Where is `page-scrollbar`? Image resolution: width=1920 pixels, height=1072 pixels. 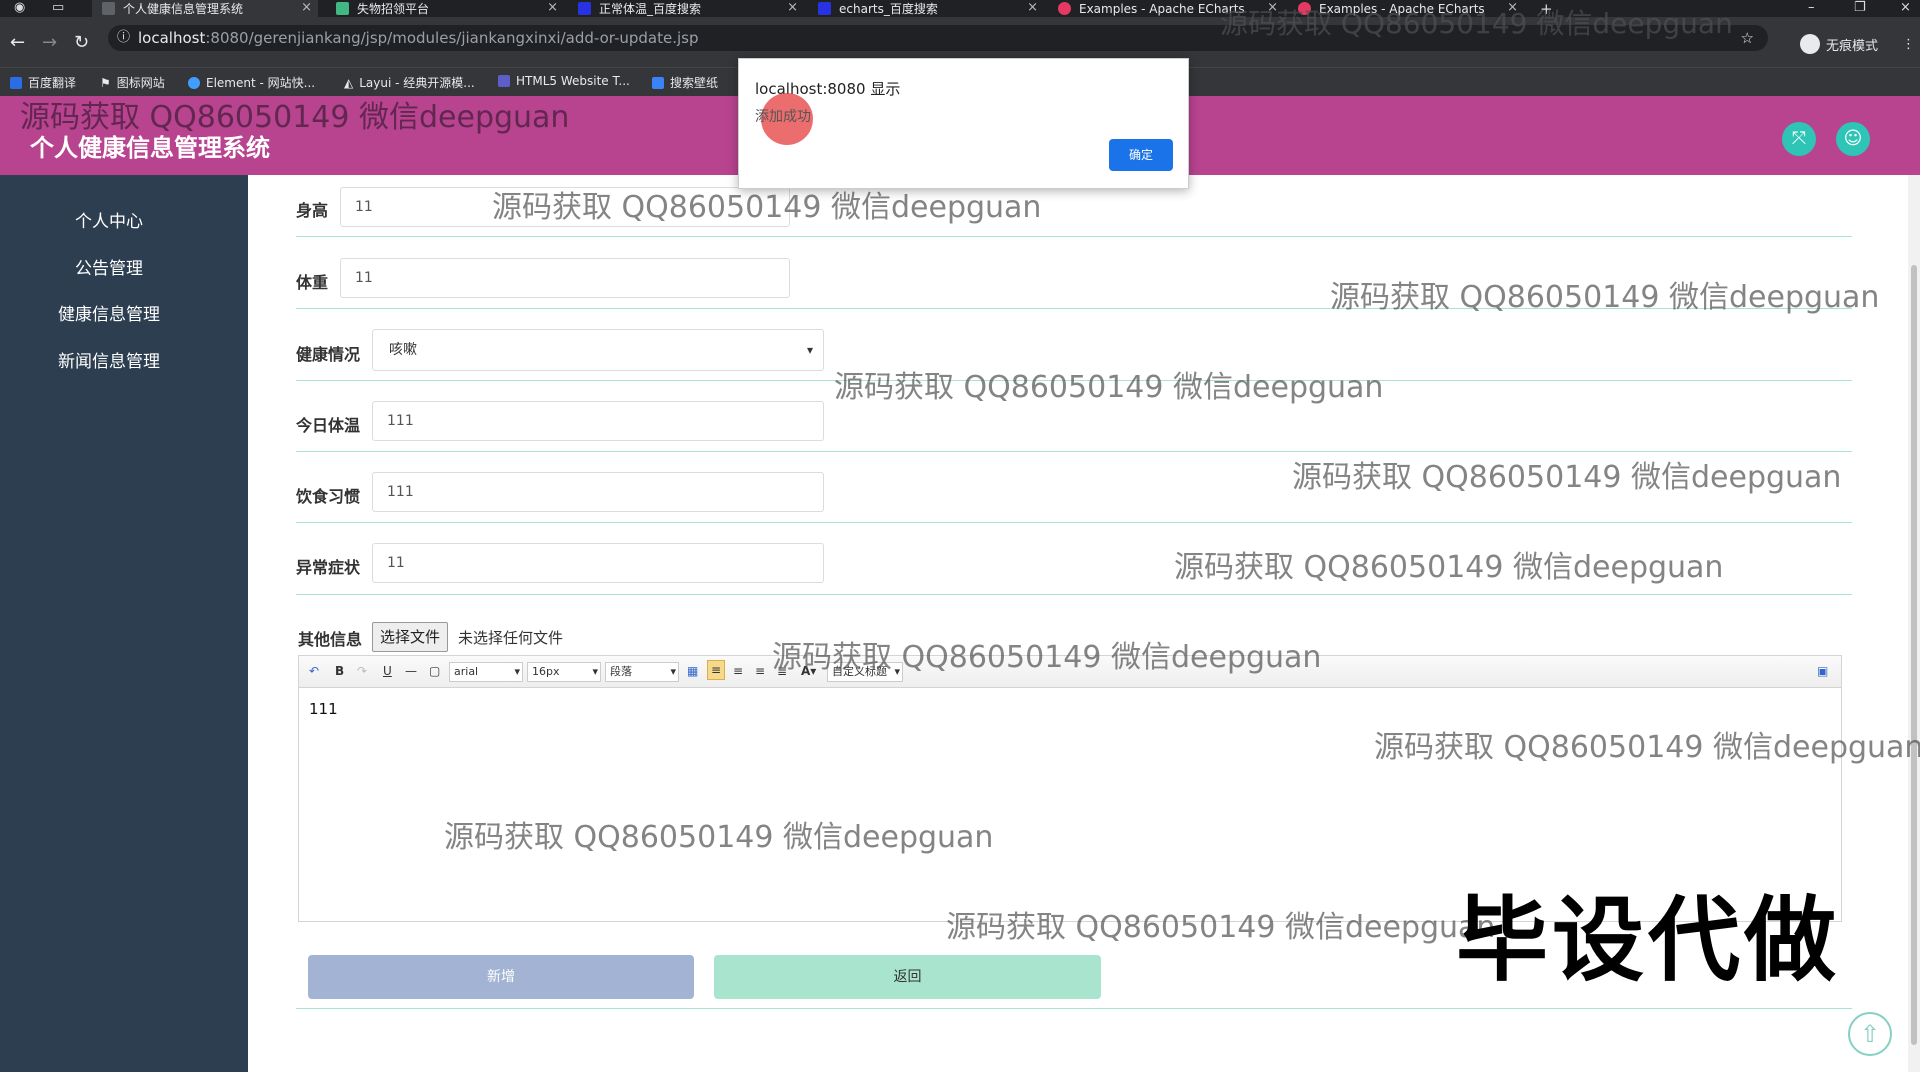
page-scrollbar is located at coordinates (1914, 623).